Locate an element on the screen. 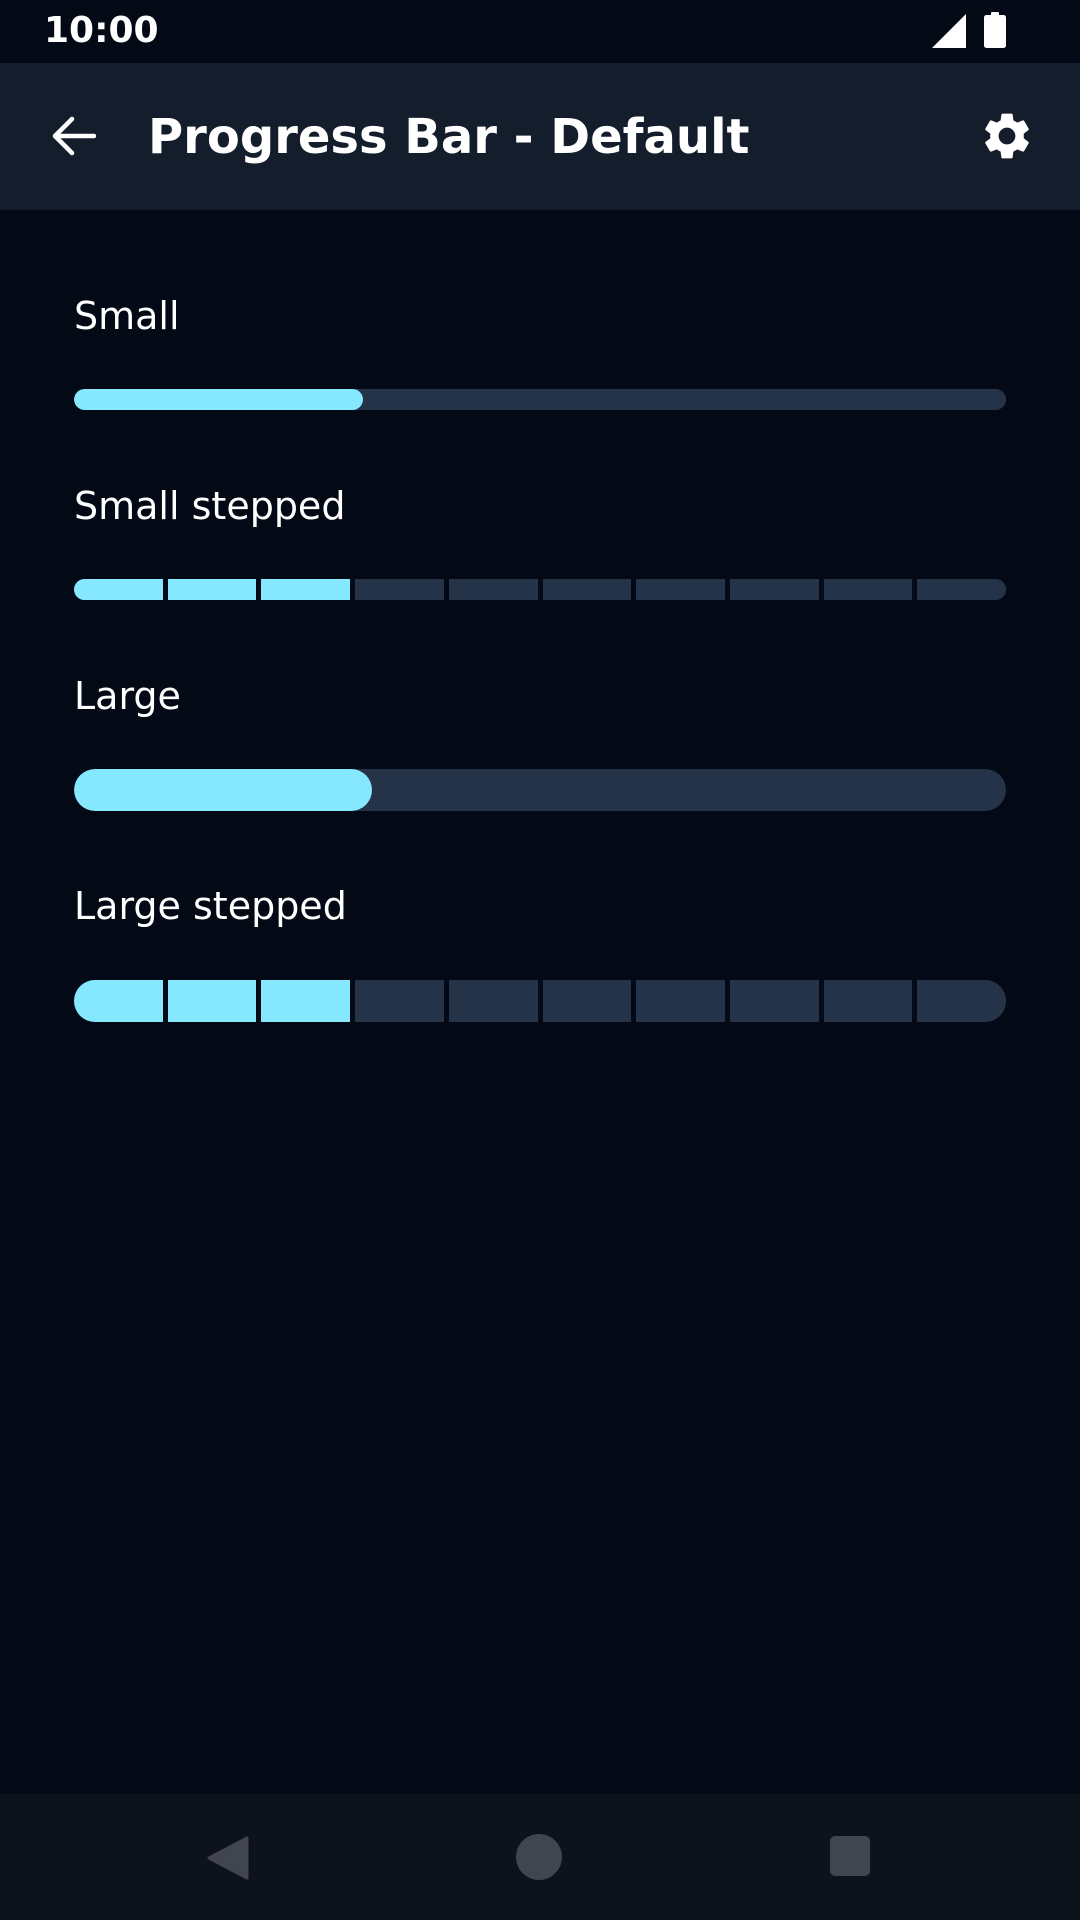 Image resolution: width=1080 pixels, height=1920 pixels. page-title: Progress Bar - Default is located at coordinates (449, 137).